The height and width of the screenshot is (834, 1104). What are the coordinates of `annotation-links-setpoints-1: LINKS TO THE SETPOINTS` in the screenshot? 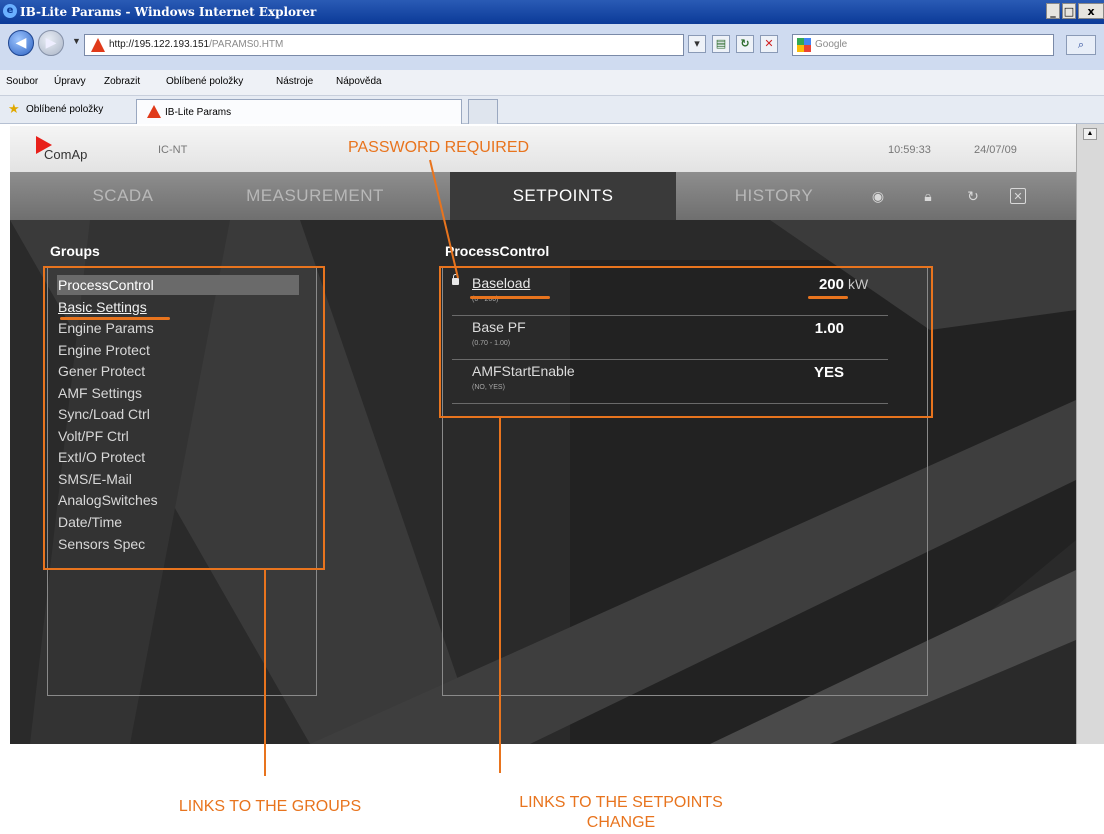 It's located at (621, 802).